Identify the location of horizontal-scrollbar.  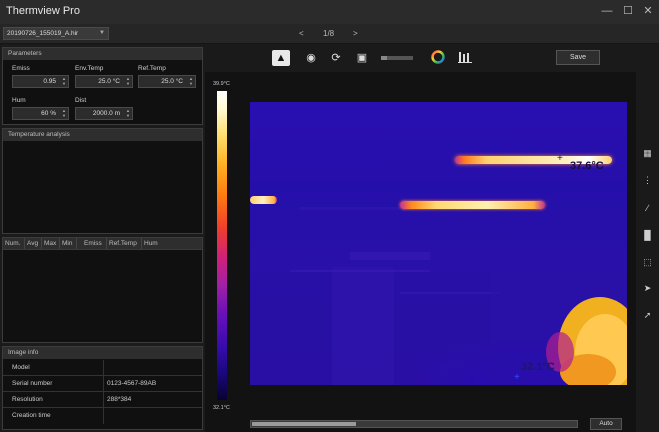
(414, 424).